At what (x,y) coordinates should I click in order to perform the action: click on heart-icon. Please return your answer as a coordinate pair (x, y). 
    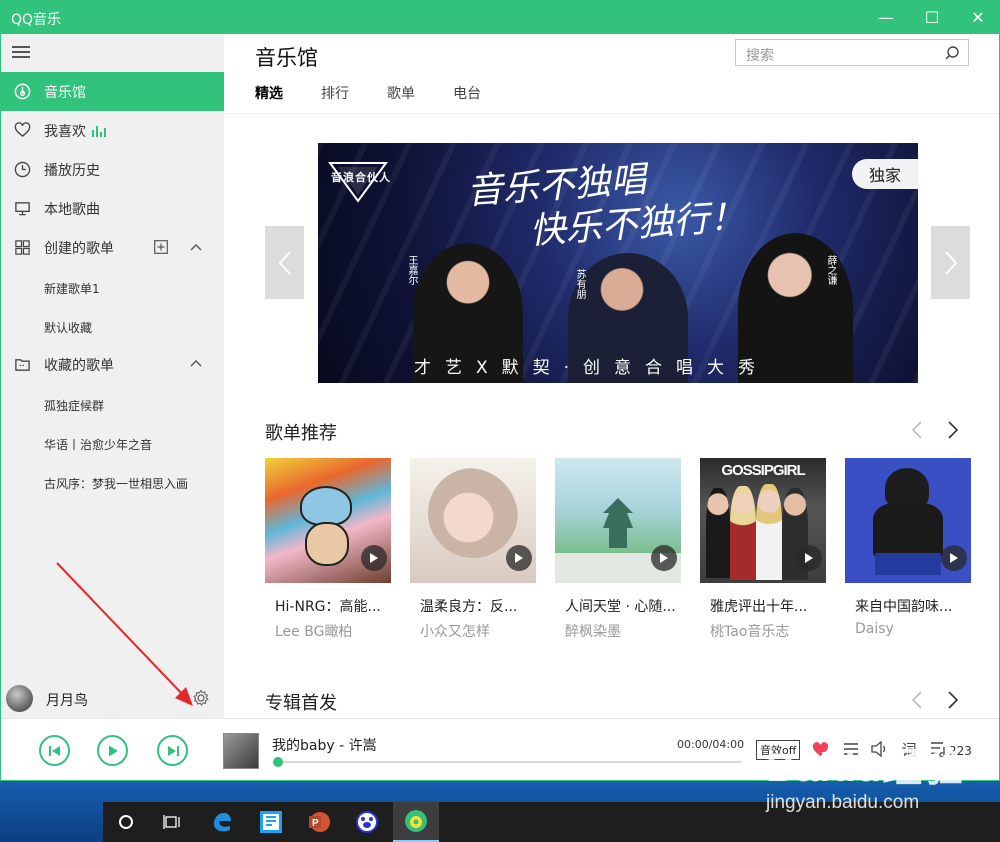
    Looking at the image, I should click on (22, 131).